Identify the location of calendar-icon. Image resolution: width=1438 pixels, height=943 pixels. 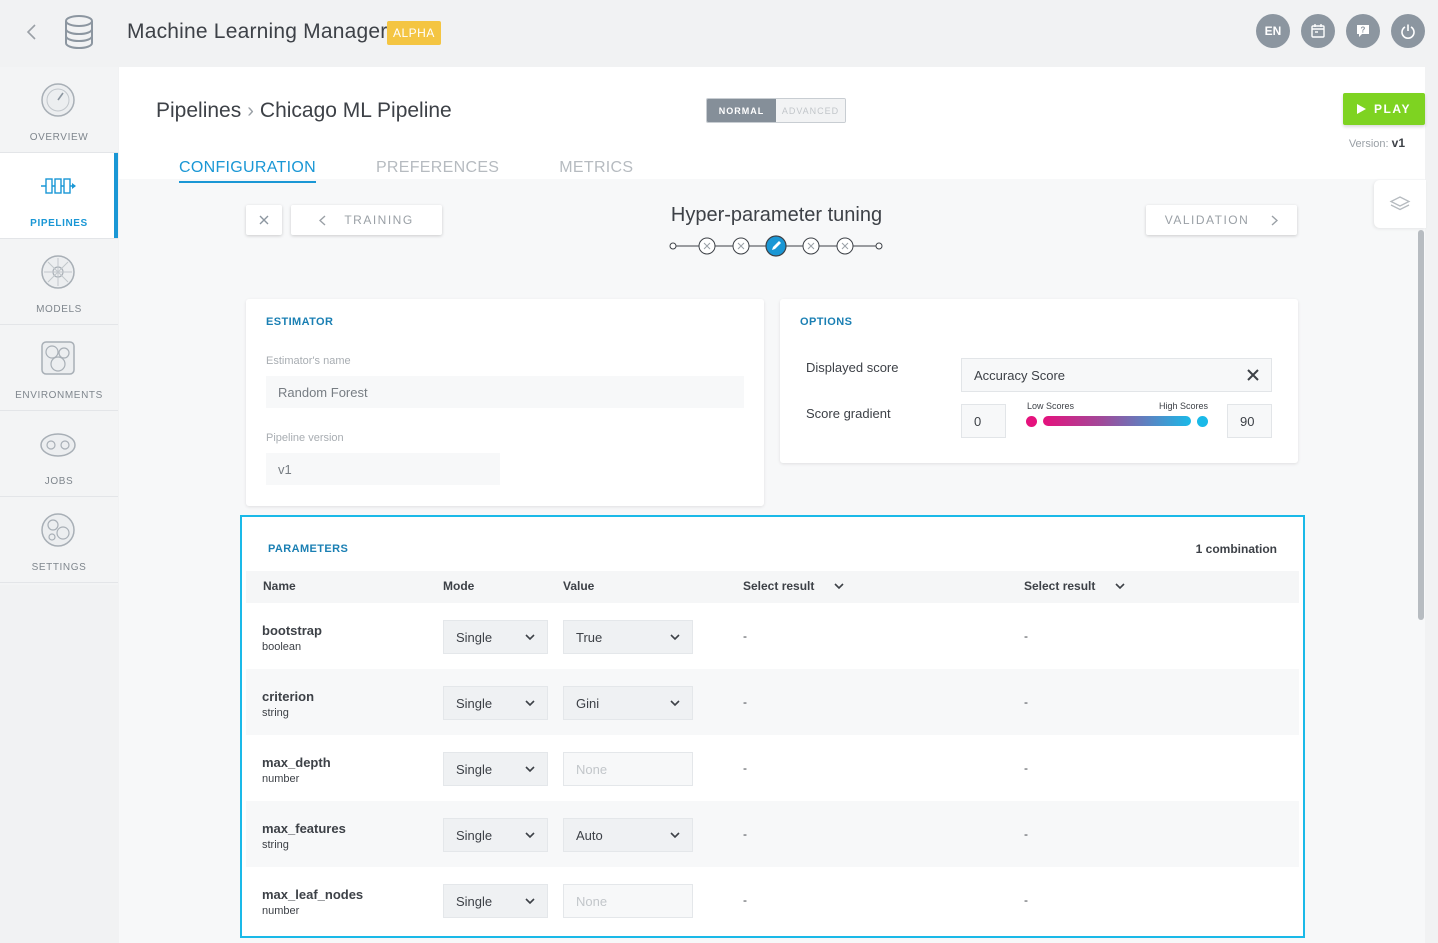
(1318, 31).